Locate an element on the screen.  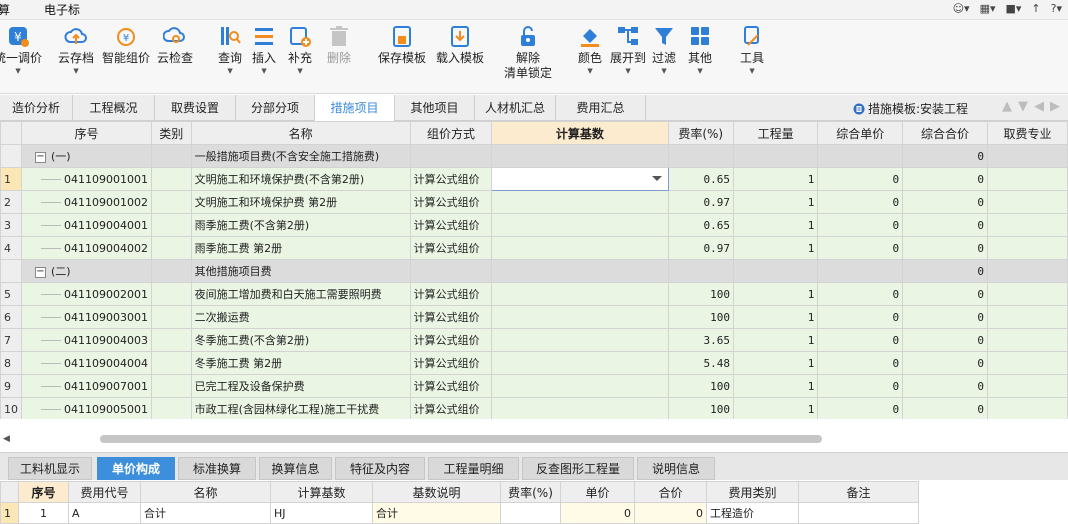
row-number: 4 is located at coordinates (11, 248).